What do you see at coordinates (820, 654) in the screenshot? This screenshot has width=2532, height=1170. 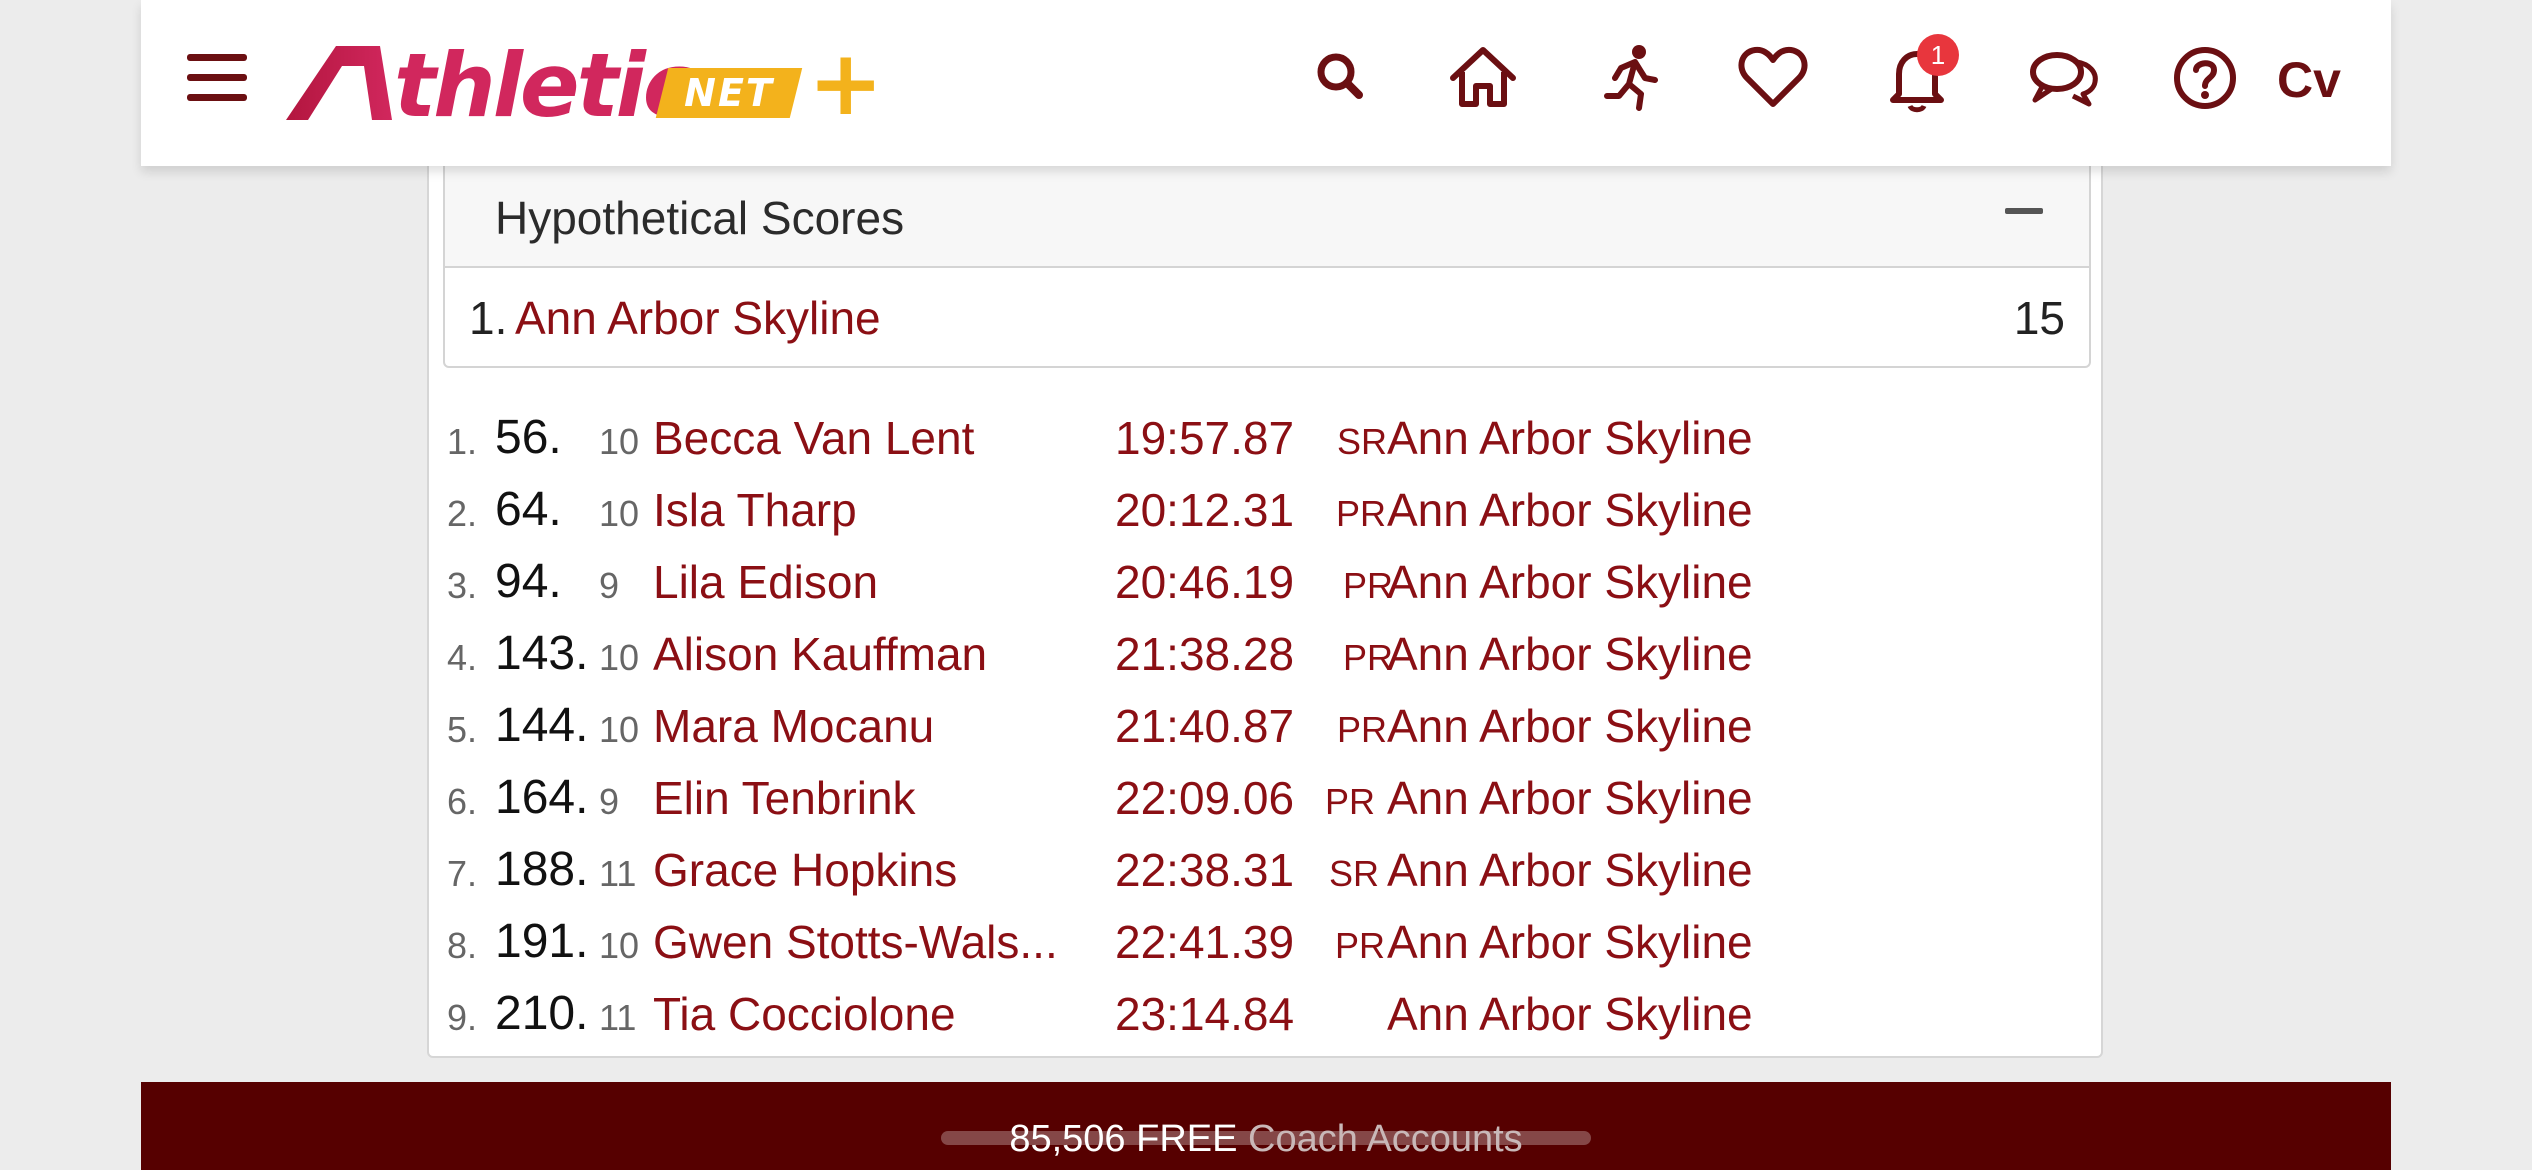 I see `athlete-name-link: Alison Kauffman` at bounding box center [820, 654].